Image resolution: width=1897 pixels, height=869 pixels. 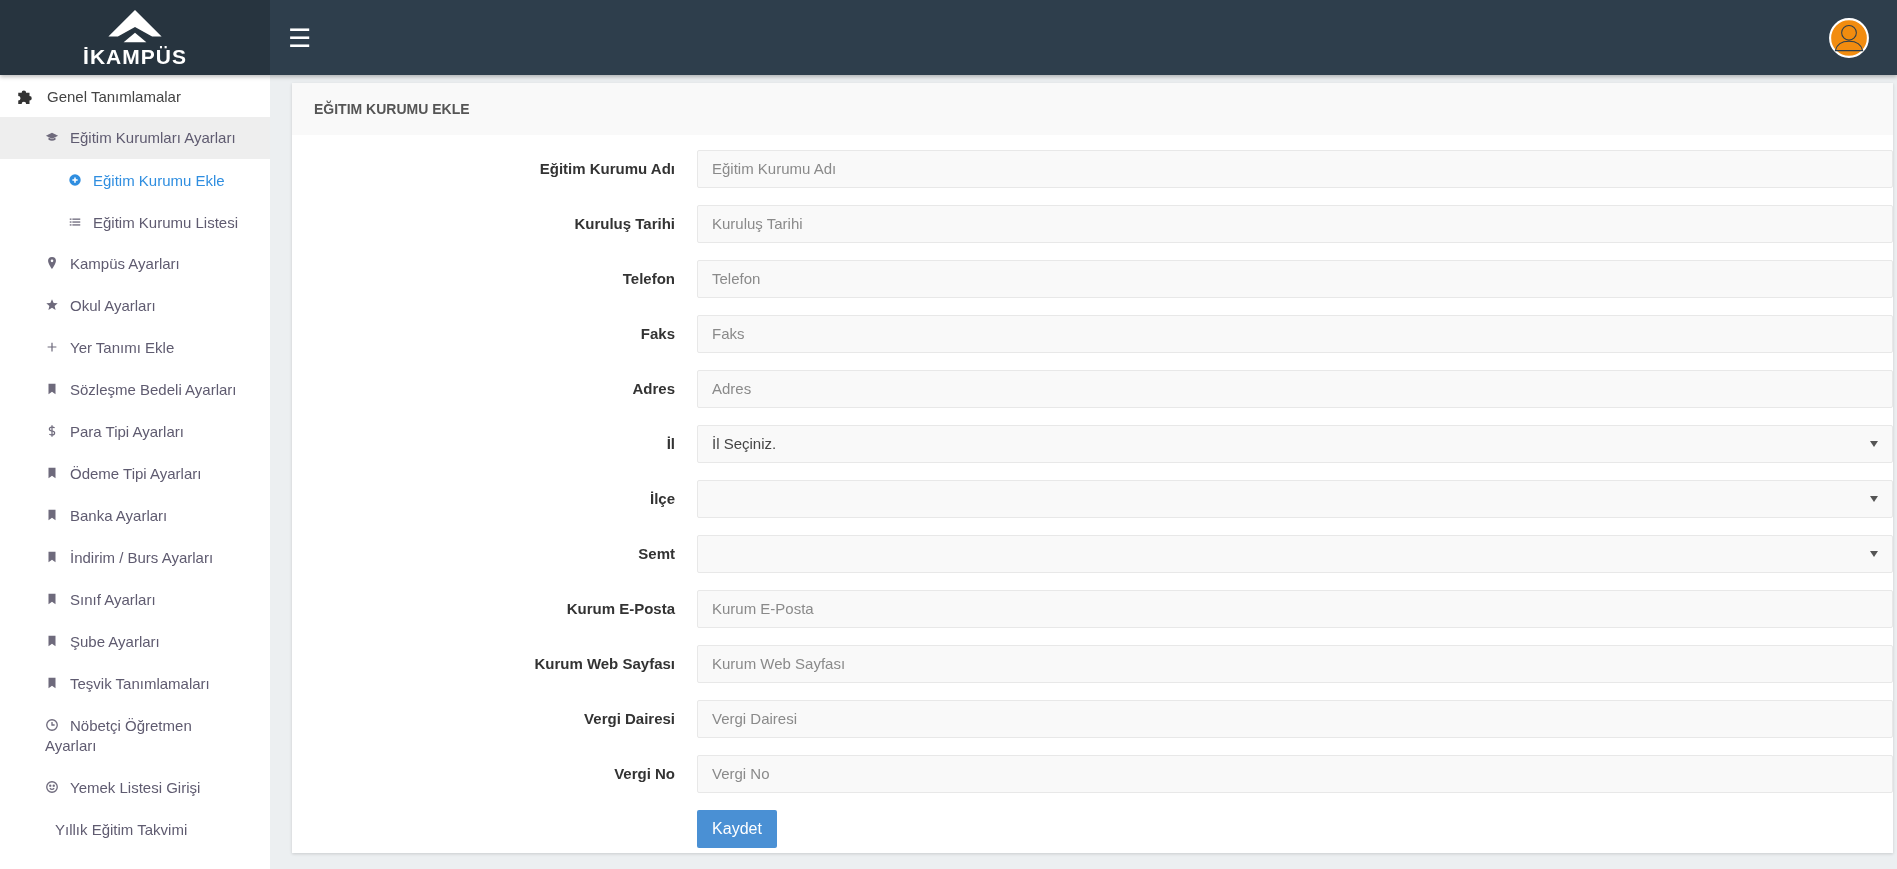 I want to click on map-pin-icon, so click(x=52, y=263).